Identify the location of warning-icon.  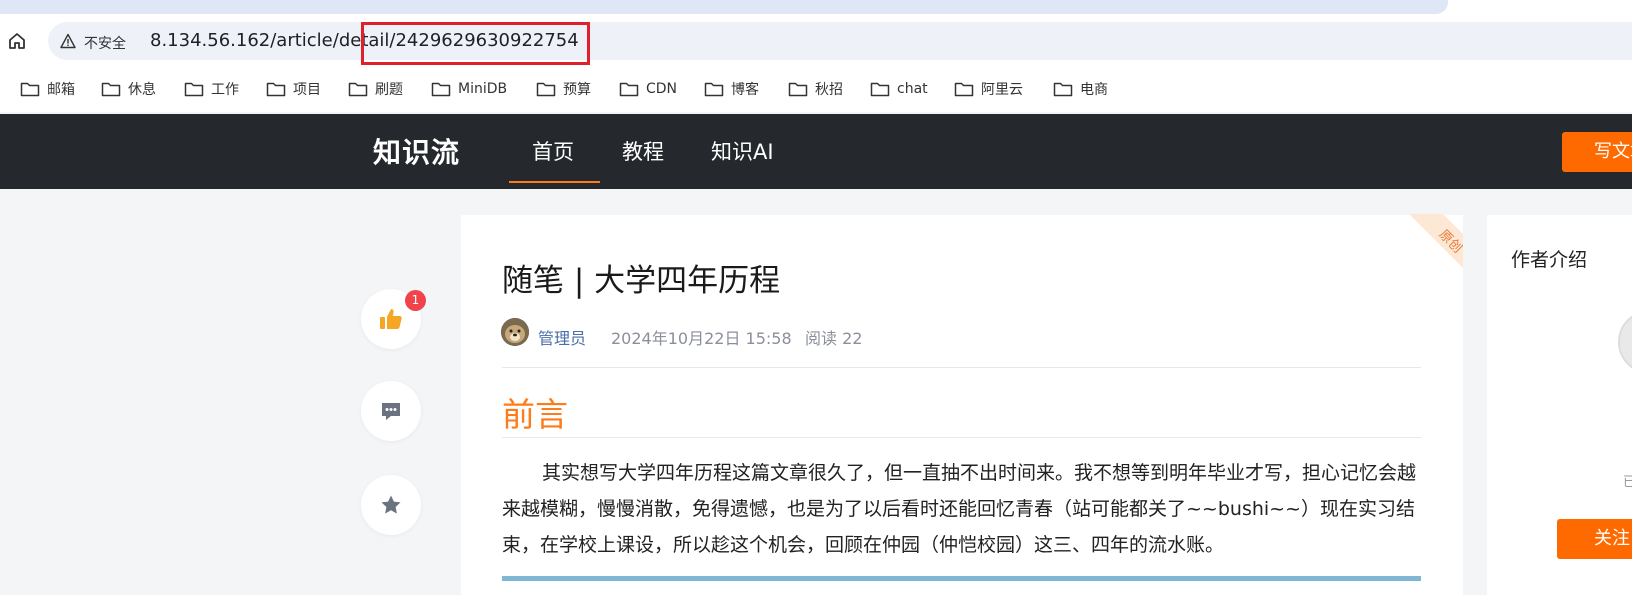
(68, 41).